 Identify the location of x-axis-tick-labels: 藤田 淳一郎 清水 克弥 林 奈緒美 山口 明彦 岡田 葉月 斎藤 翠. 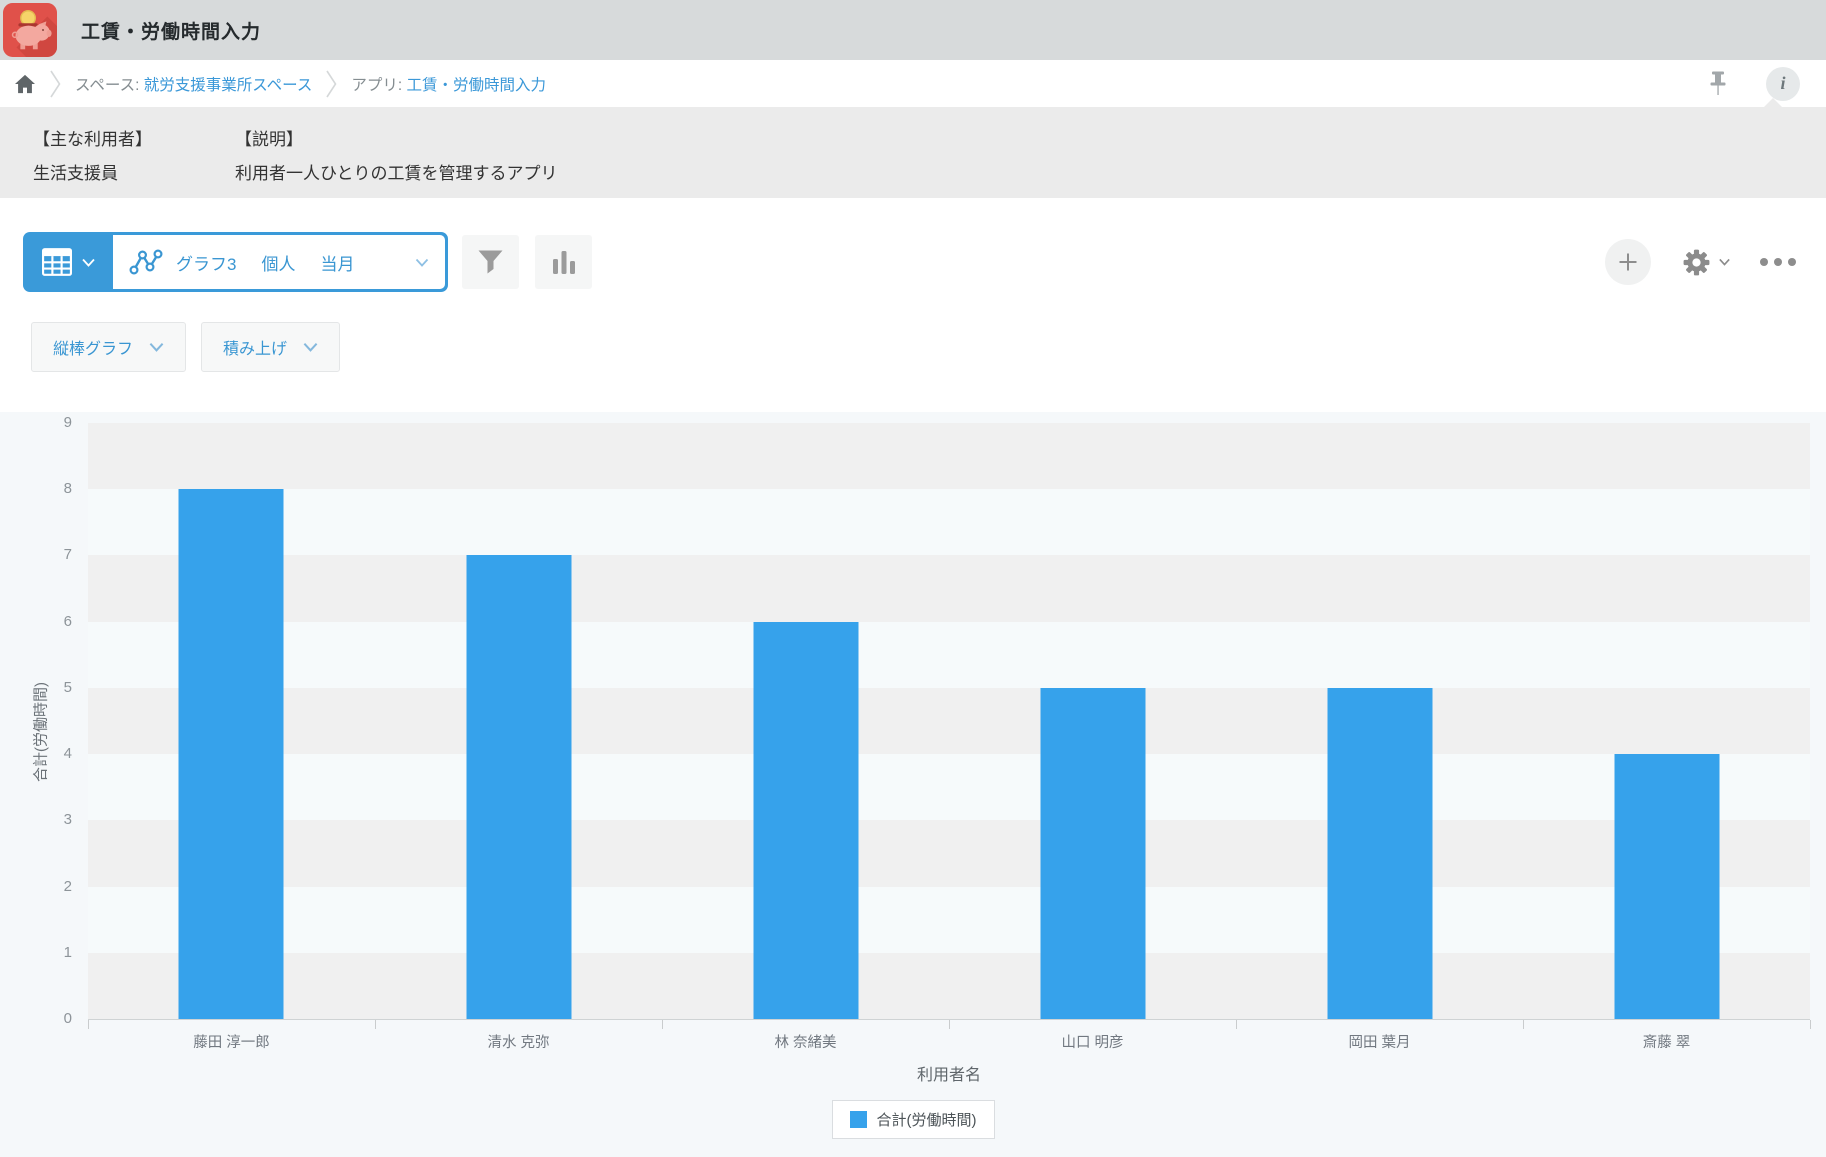
(949, 1041).